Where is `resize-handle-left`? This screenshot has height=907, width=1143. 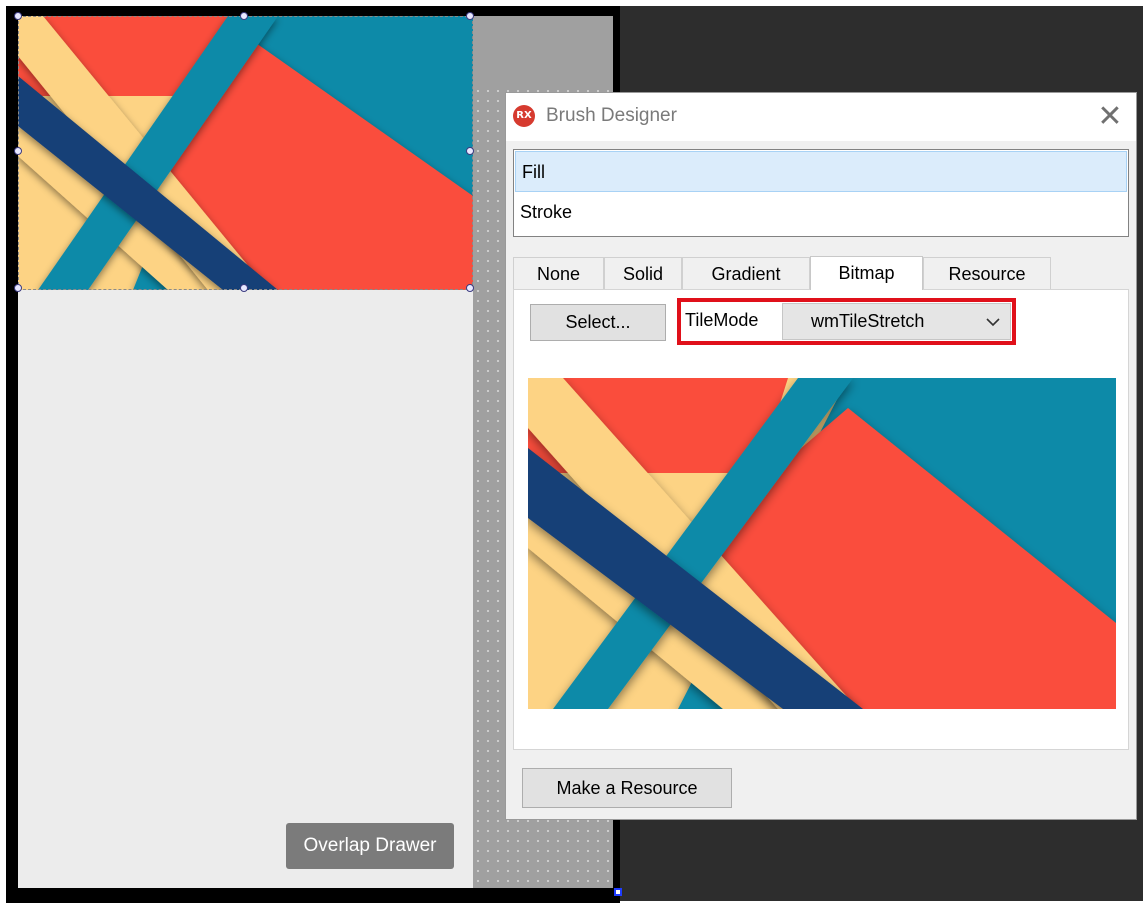
resize-handle-left is located at coordinates (18, 151).